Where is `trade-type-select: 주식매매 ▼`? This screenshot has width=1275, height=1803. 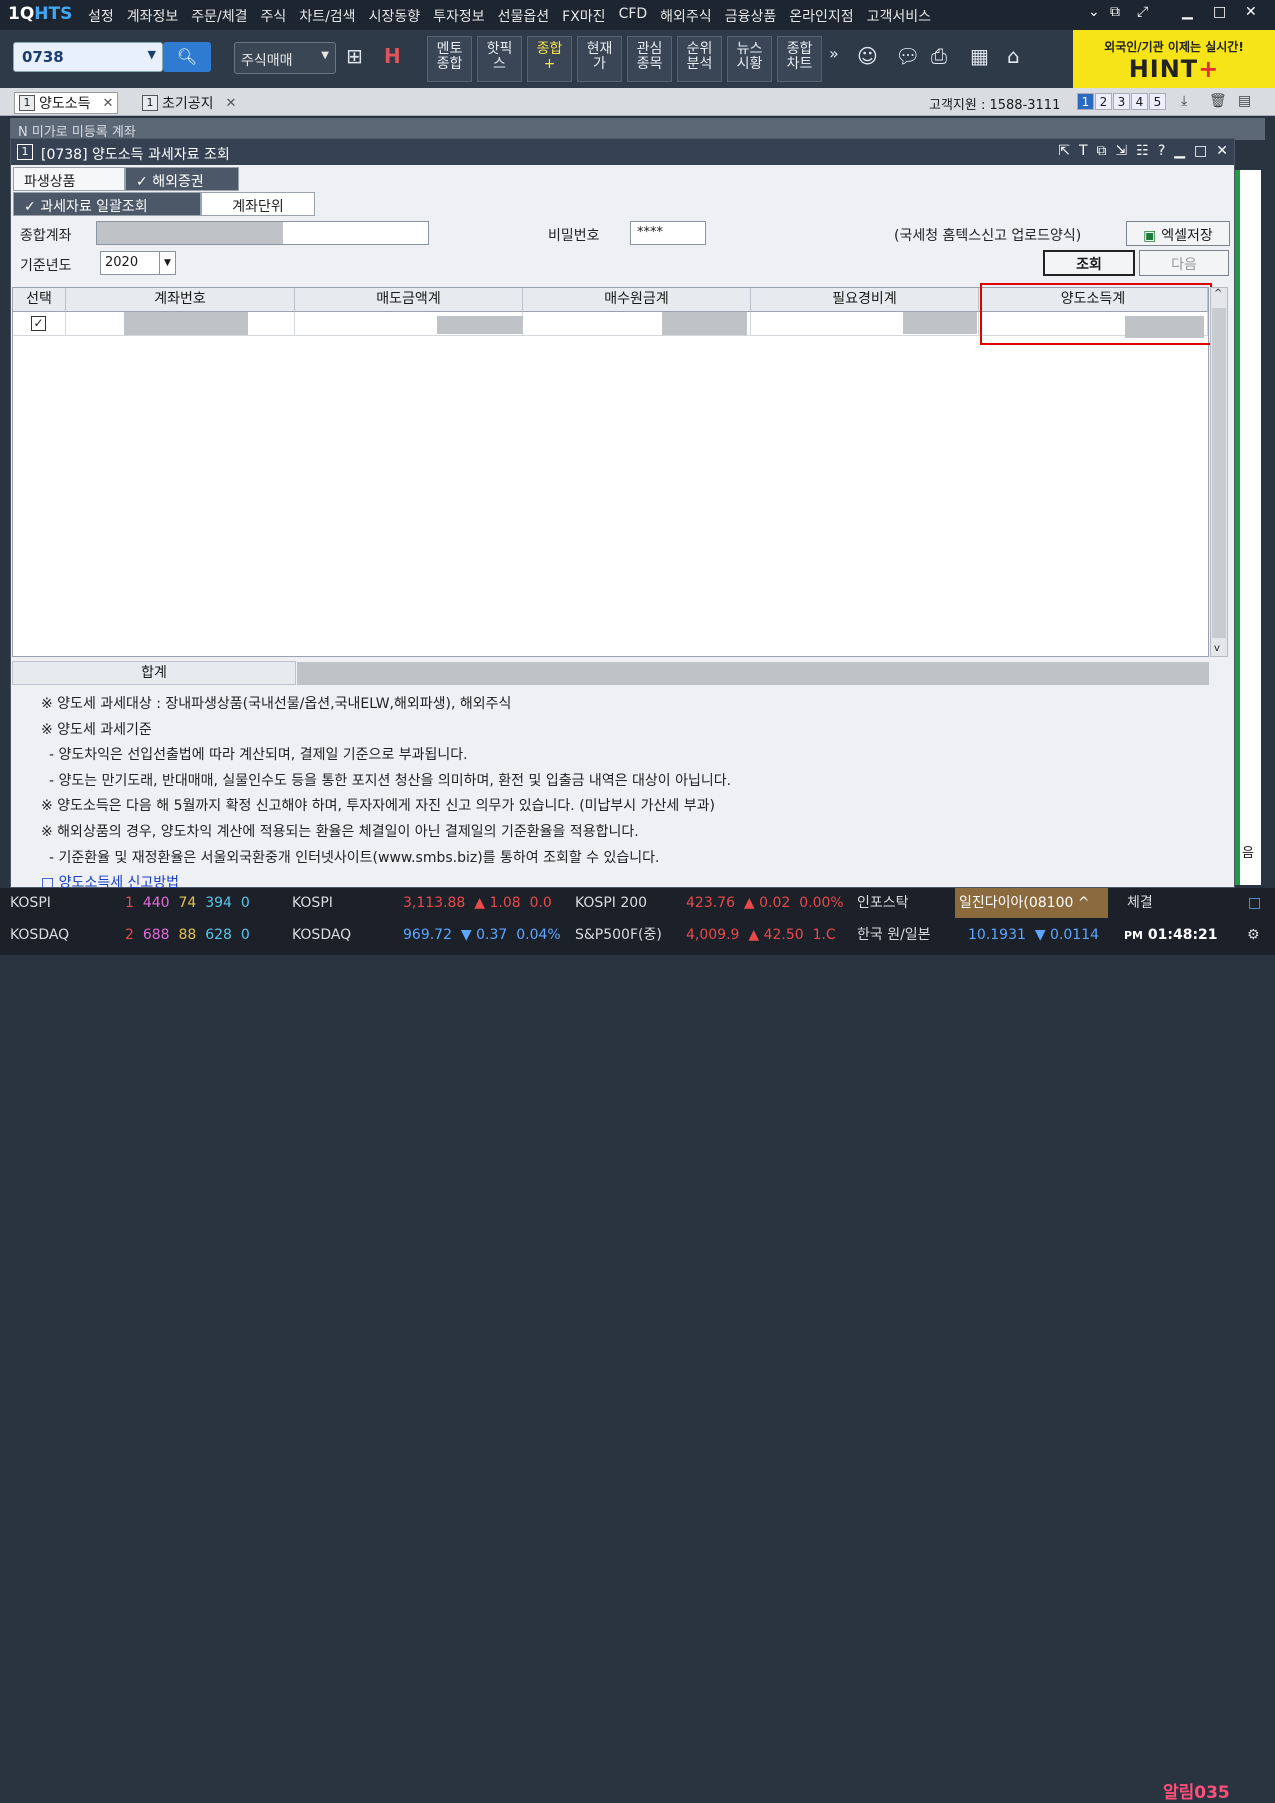 trade-type-select: 주식매매 ▼ is located at coordinates (285, 58).